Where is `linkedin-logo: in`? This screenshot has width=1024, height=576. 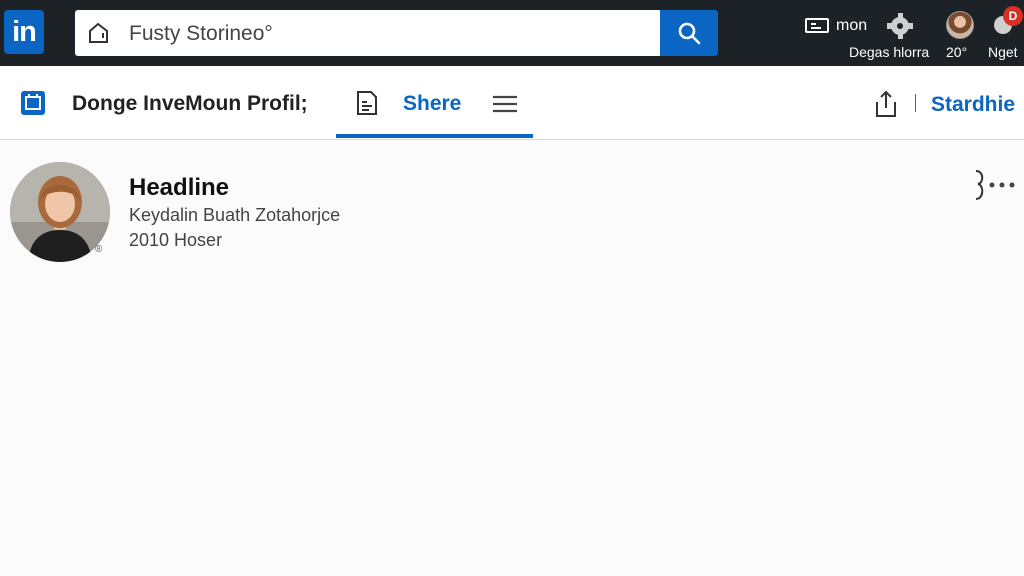
linkedin-logo: in is located at coordinates (24, 32).